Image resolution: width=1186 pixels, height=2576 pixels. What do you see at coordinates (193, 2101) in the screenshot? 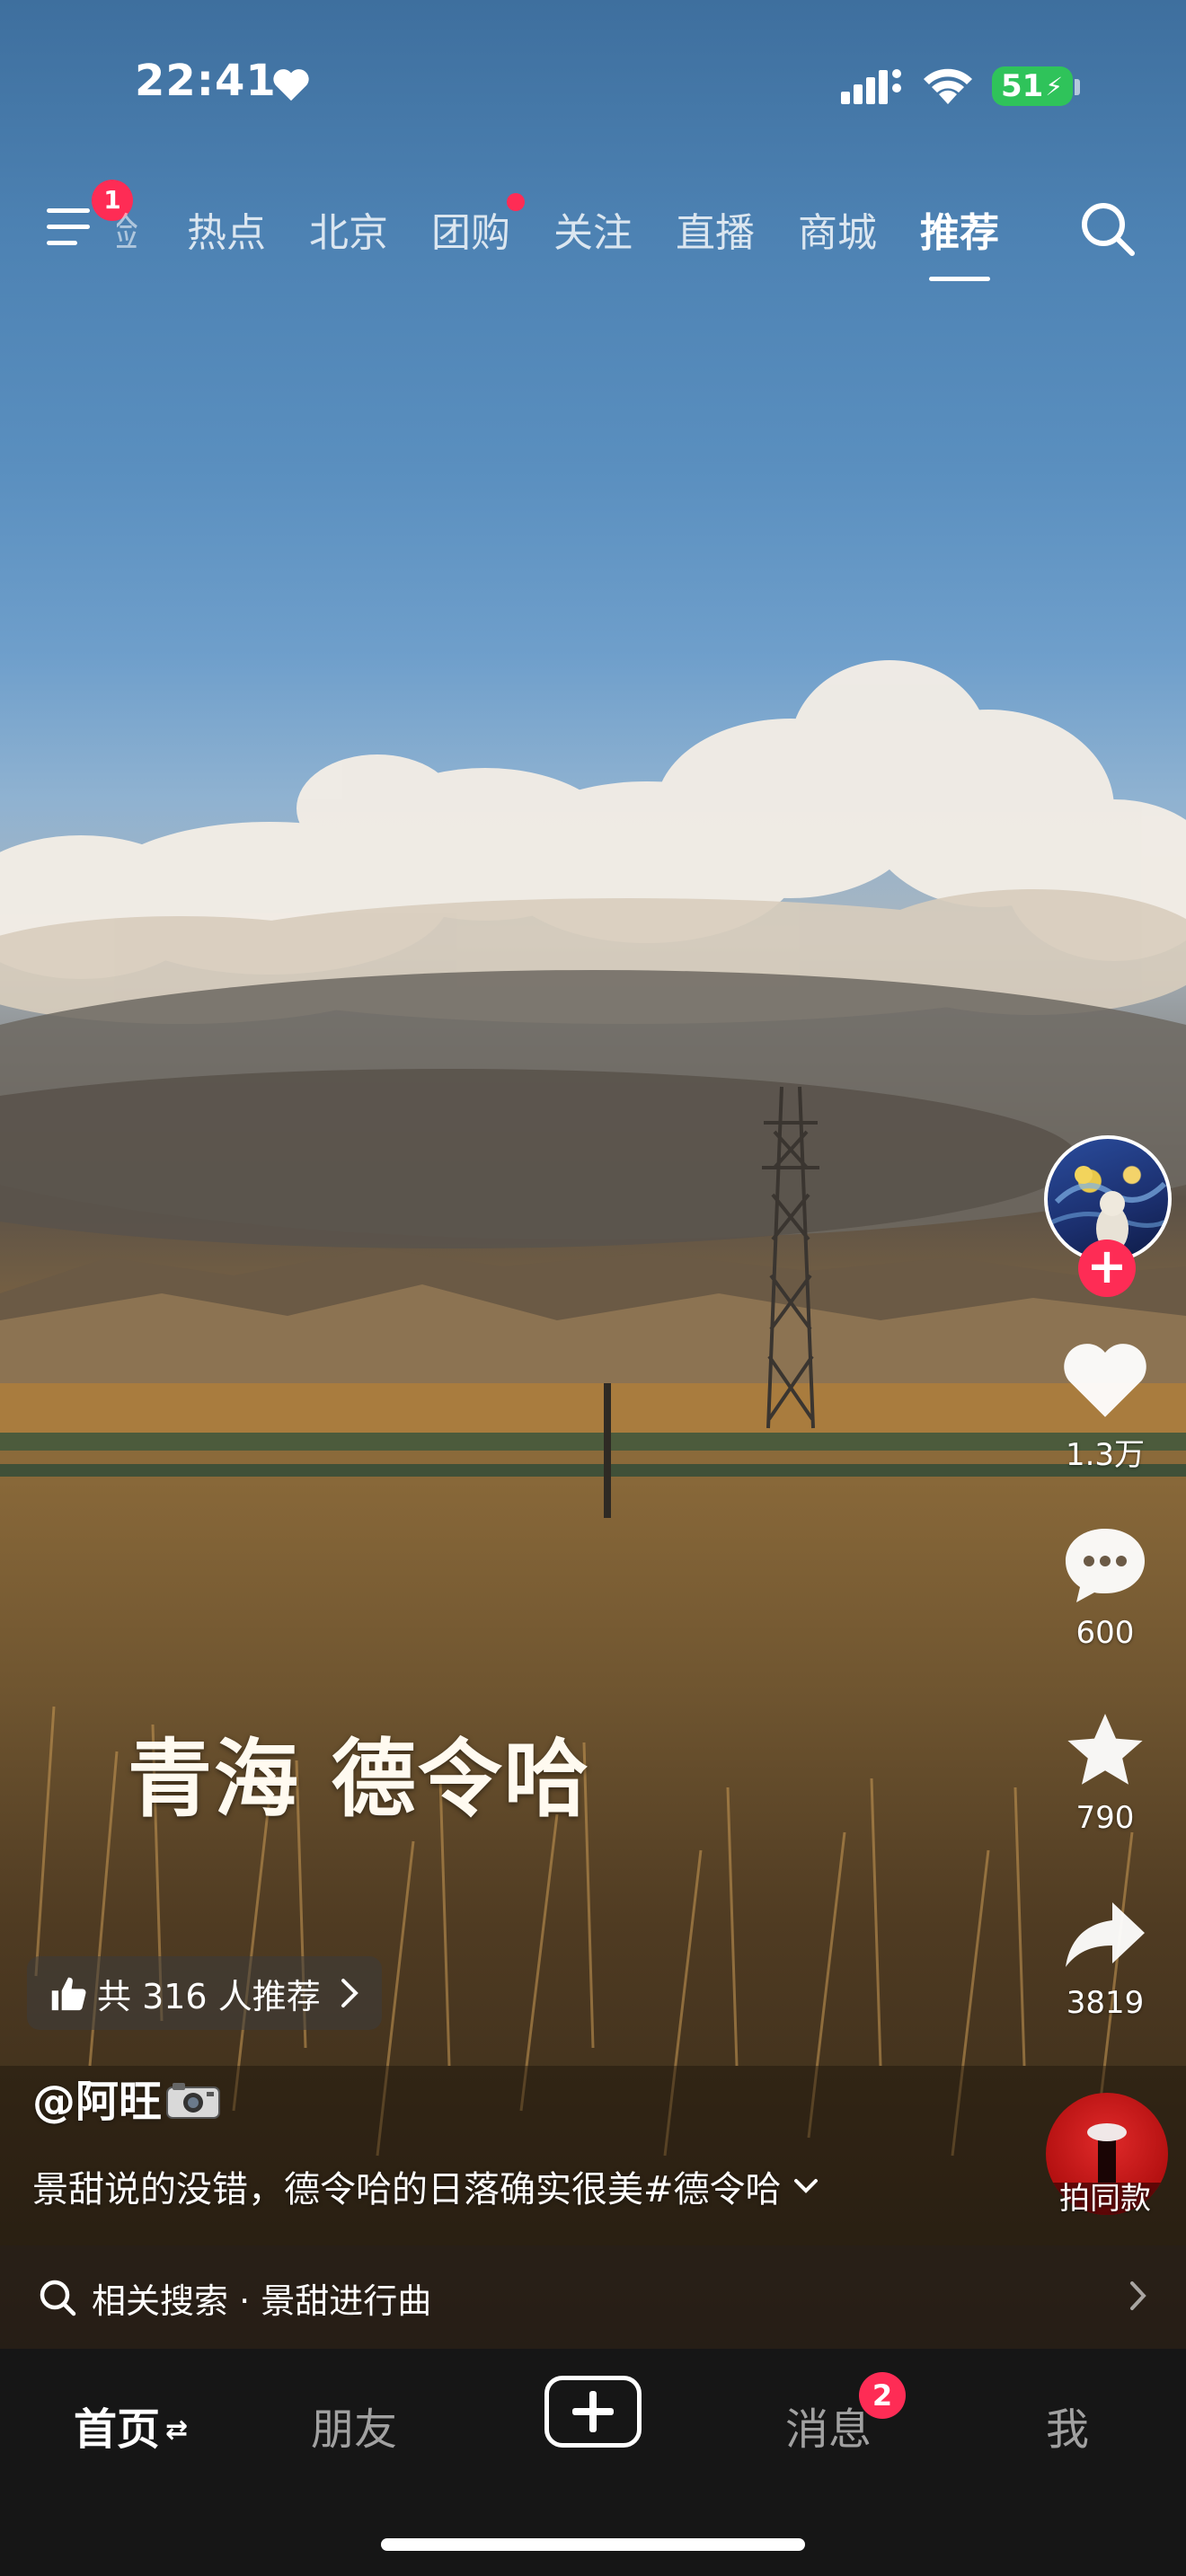
I see `camera-icon` at bounding box center [193, 2101].